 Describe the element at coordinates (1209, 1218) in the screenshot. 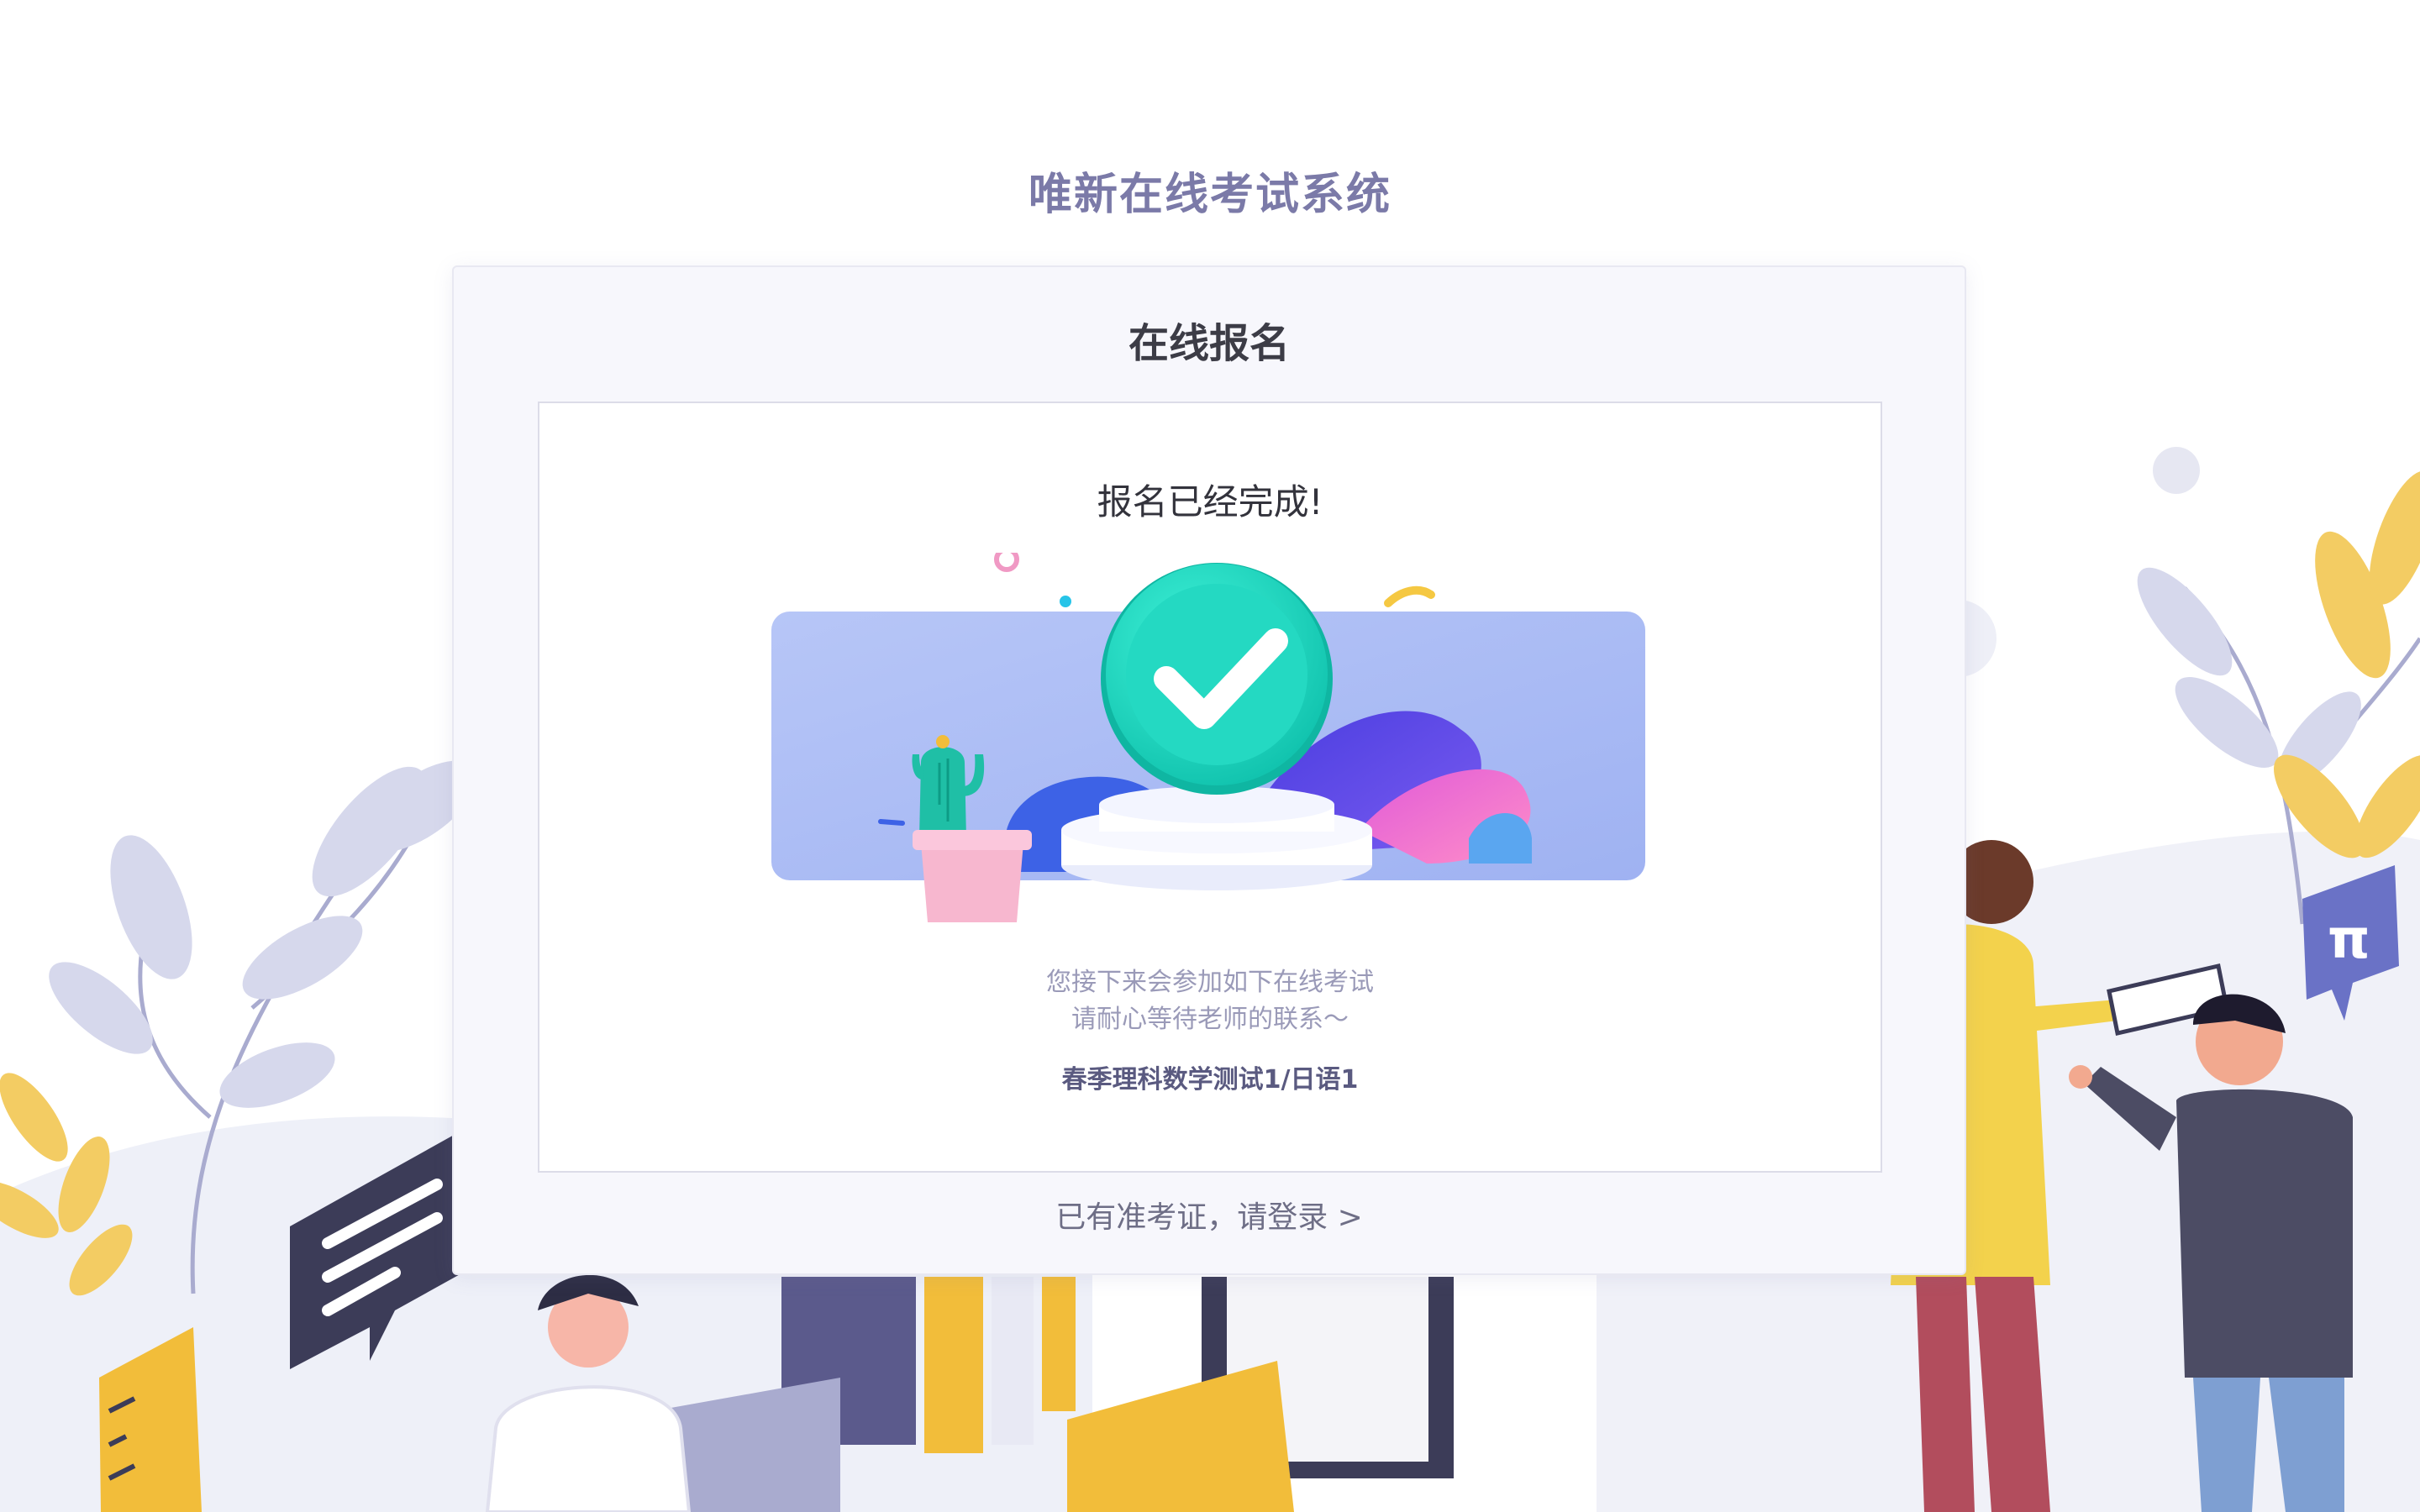

I see `login-link: 已有准考证，请登录 >` at that location.